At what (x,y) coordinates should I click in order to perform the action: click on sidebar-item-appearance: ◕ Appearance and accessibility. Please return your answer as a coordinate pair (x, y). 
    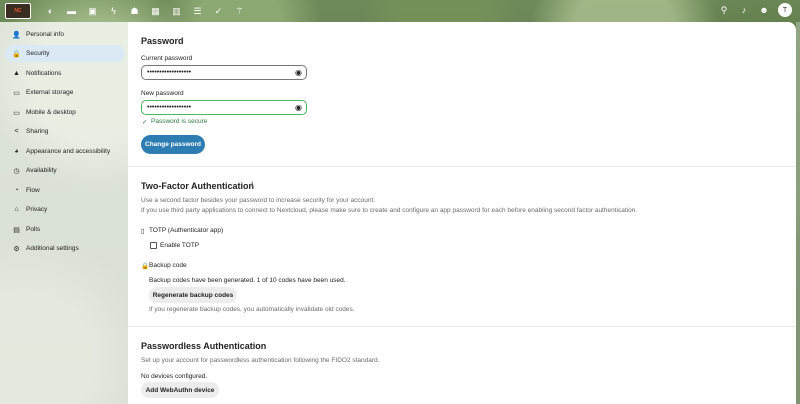
    Looking at the image, I should click on (65, 151).